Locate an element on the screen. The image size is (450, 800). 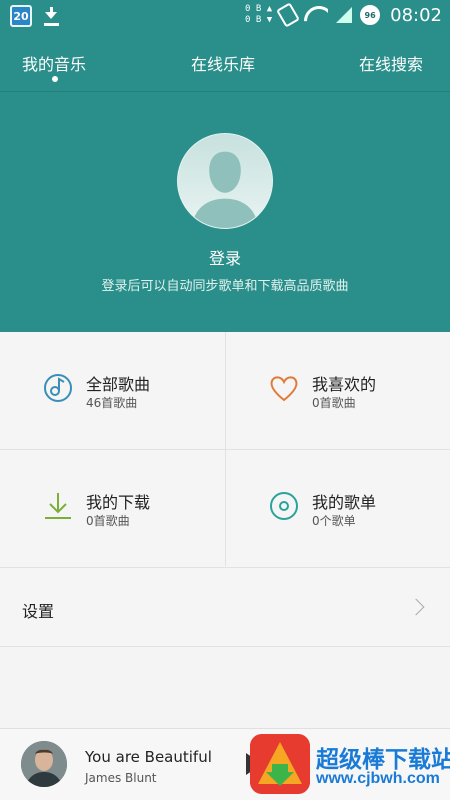
tile-title: 全部歌曲 is located at coordinates (118, 384).